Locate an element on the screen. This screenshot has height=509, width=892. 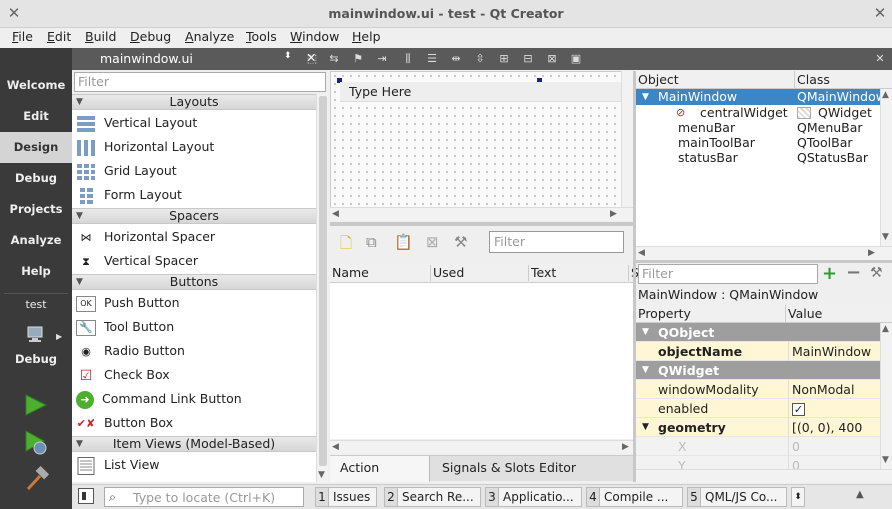
menu-window: Window is located at coordinates (314, 36).